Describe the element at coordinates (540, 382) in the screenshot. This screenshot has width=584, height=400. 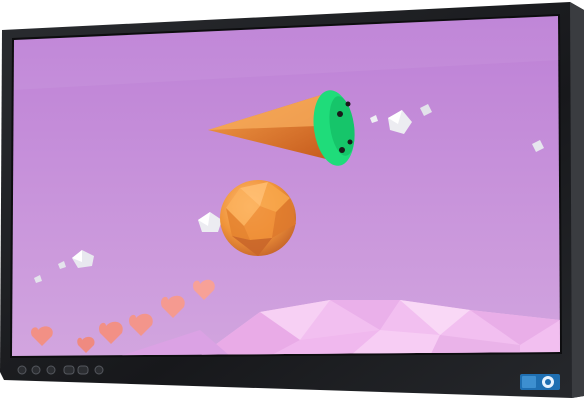
I see `eco-logo-icon` at that location.